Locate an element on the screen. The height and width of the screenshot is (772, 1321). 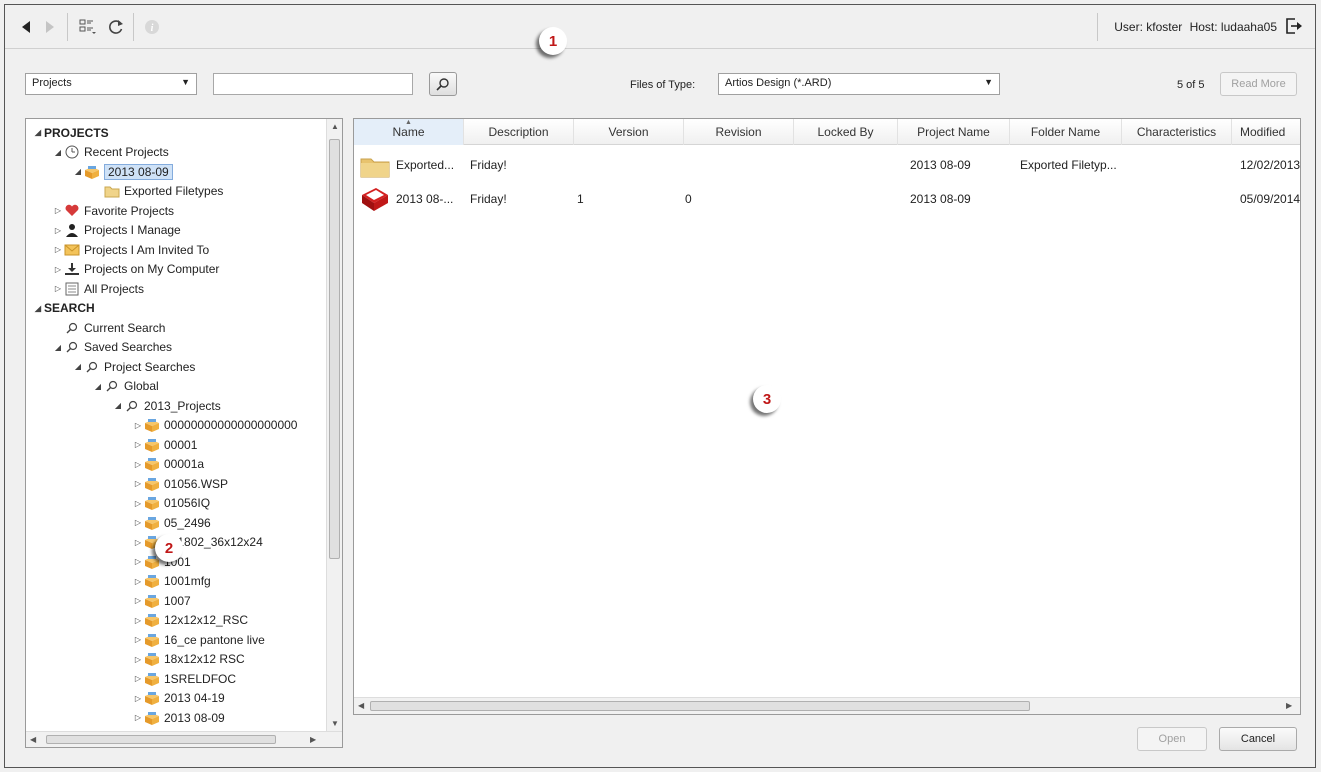
tree-item: Exported Filetypes is located at coordinates (157, 191).